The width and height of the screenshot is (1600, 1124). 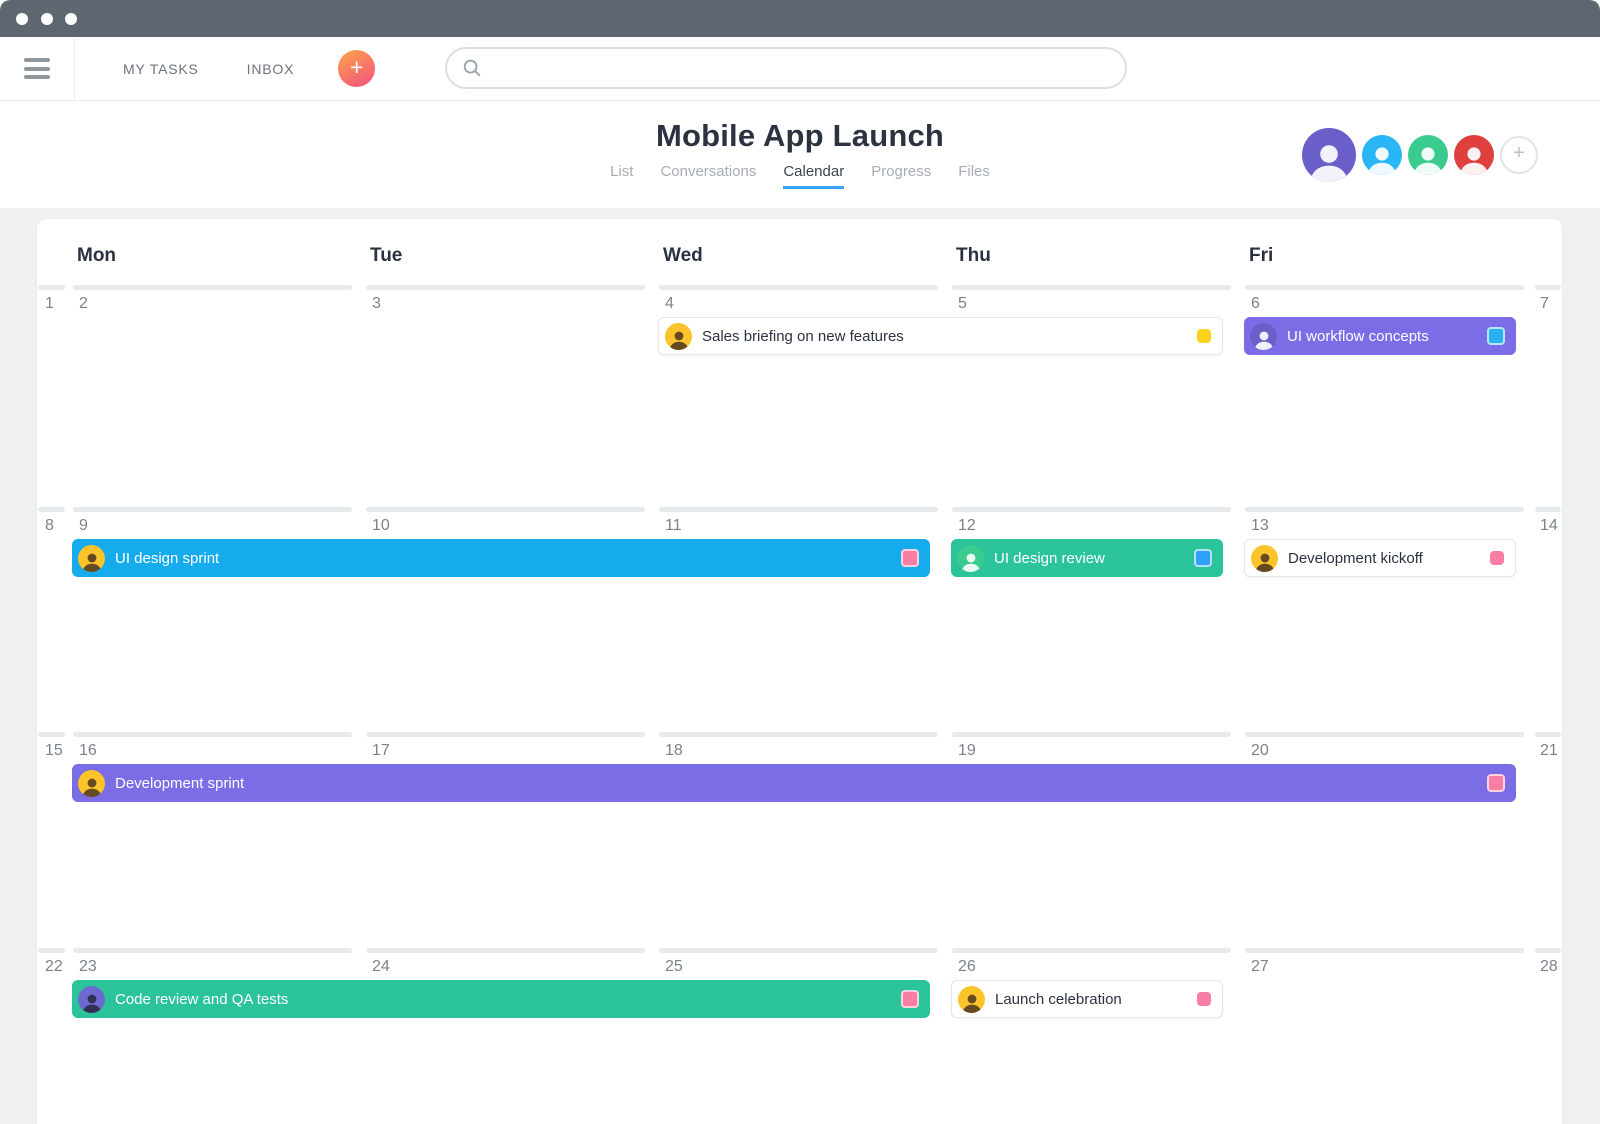 I want to click on event-title: Development sprint, so click(x=180, y=783).